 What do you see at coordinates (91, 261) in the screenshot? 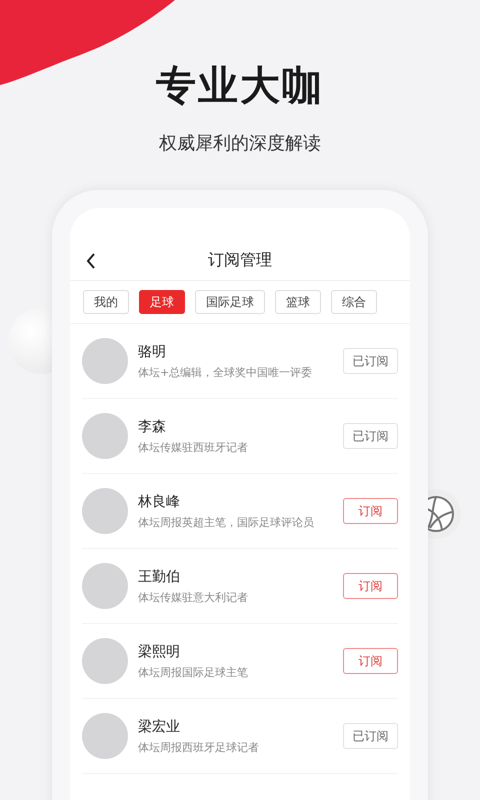
I see `back-icon` at bounding box center [91, 261].